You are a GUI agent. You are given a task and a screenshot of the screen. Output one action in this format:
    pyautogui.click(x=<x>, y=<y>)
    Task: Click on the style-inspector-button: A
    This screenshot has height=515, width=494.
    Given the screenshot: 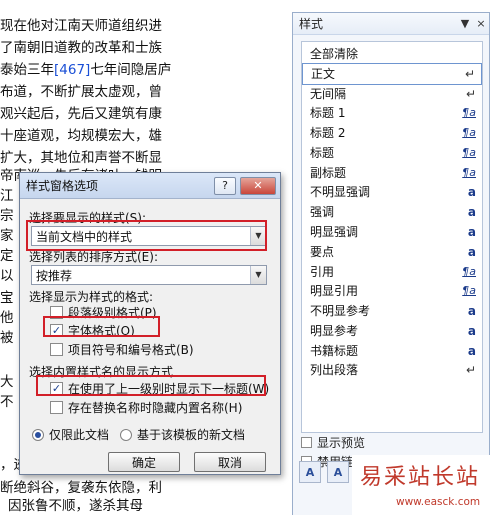 What is the action you would take?
    pyautogui.click(x=338, y=472)
    